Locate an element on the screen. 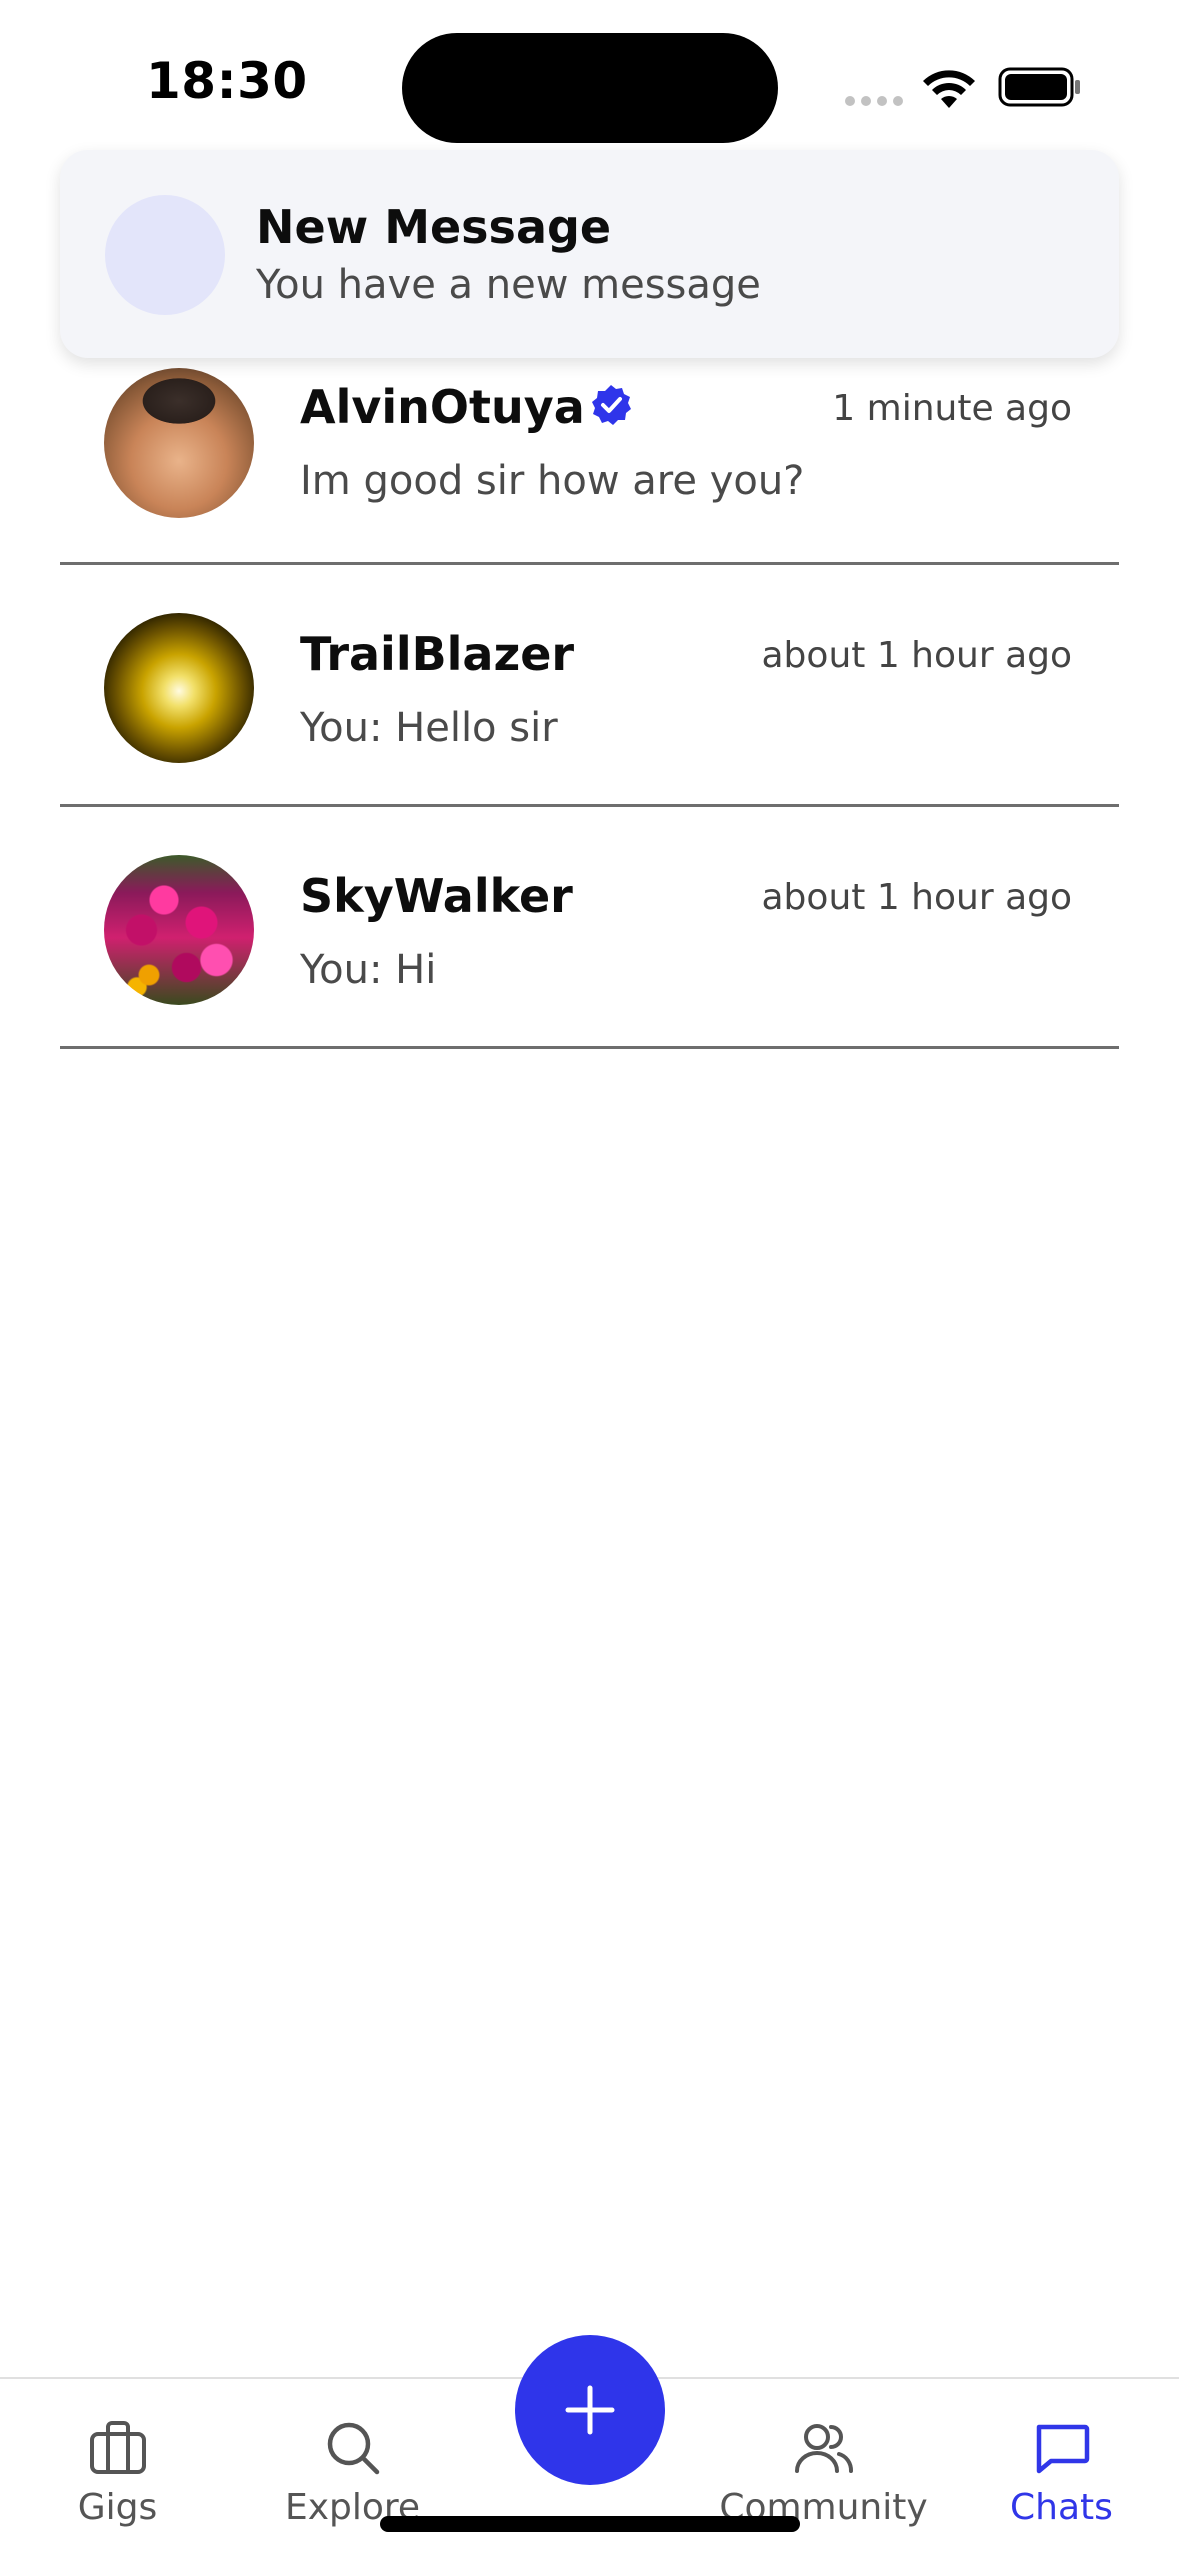 This screenshot has width=1179, height=2558. verified-badge-icon is located at coordinates (611, 405).